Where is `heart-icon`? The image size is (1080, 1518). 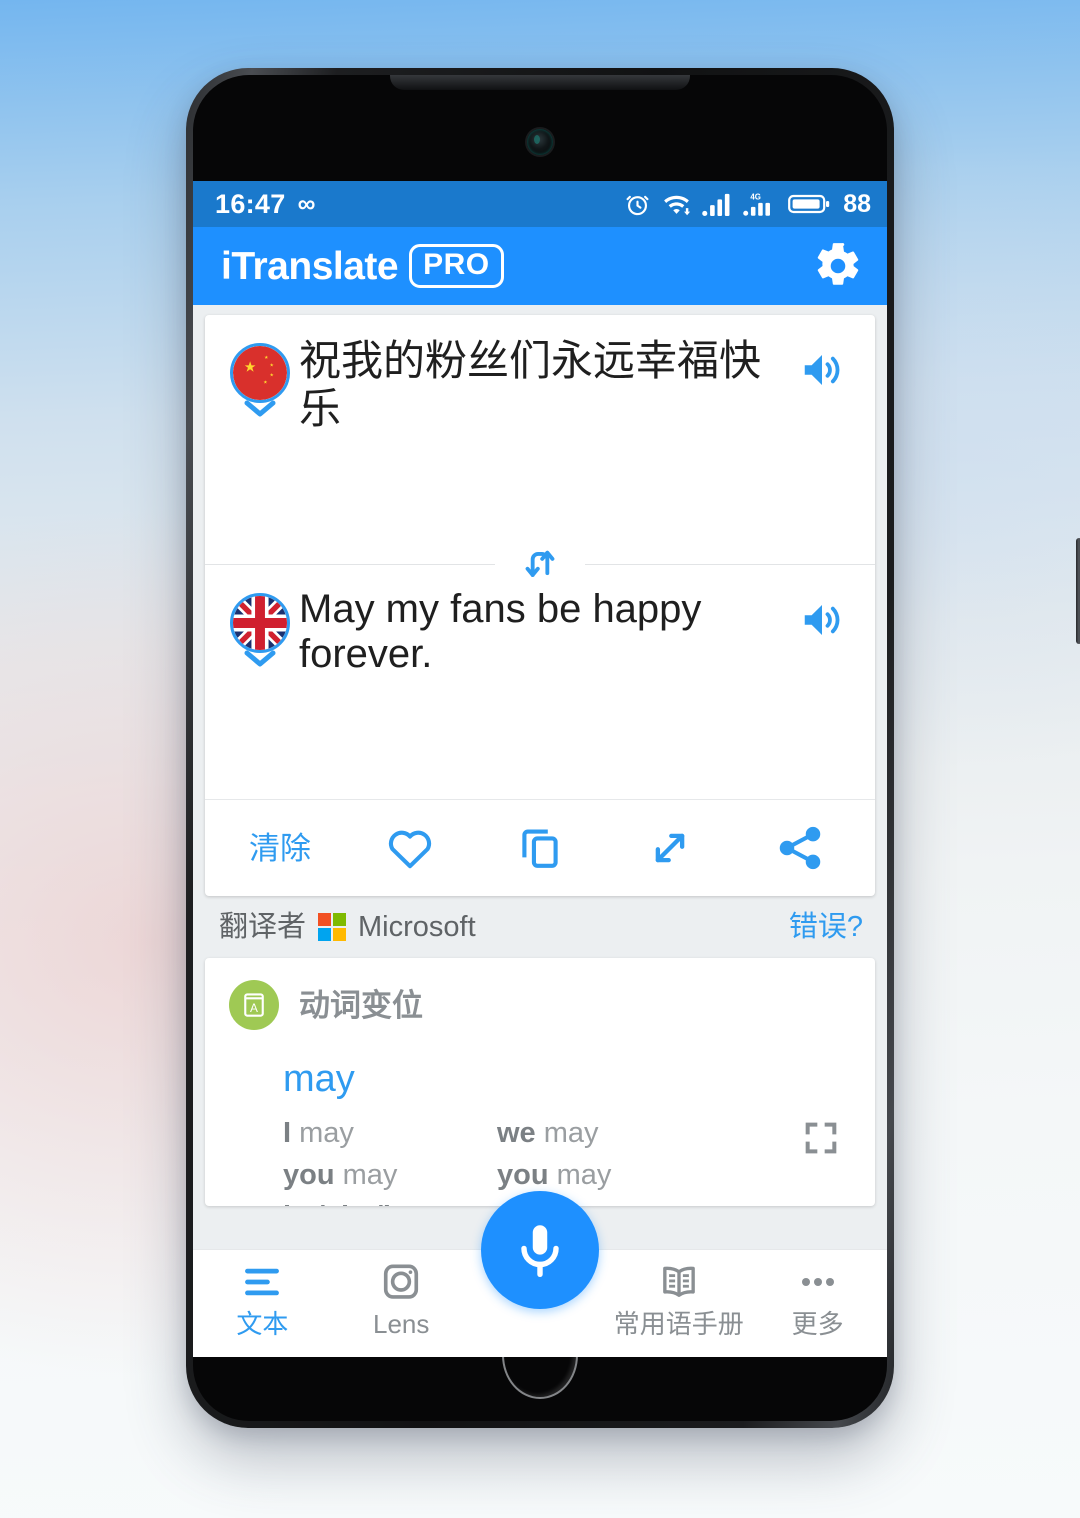
heart-icon is located at coordinates (410, 849).